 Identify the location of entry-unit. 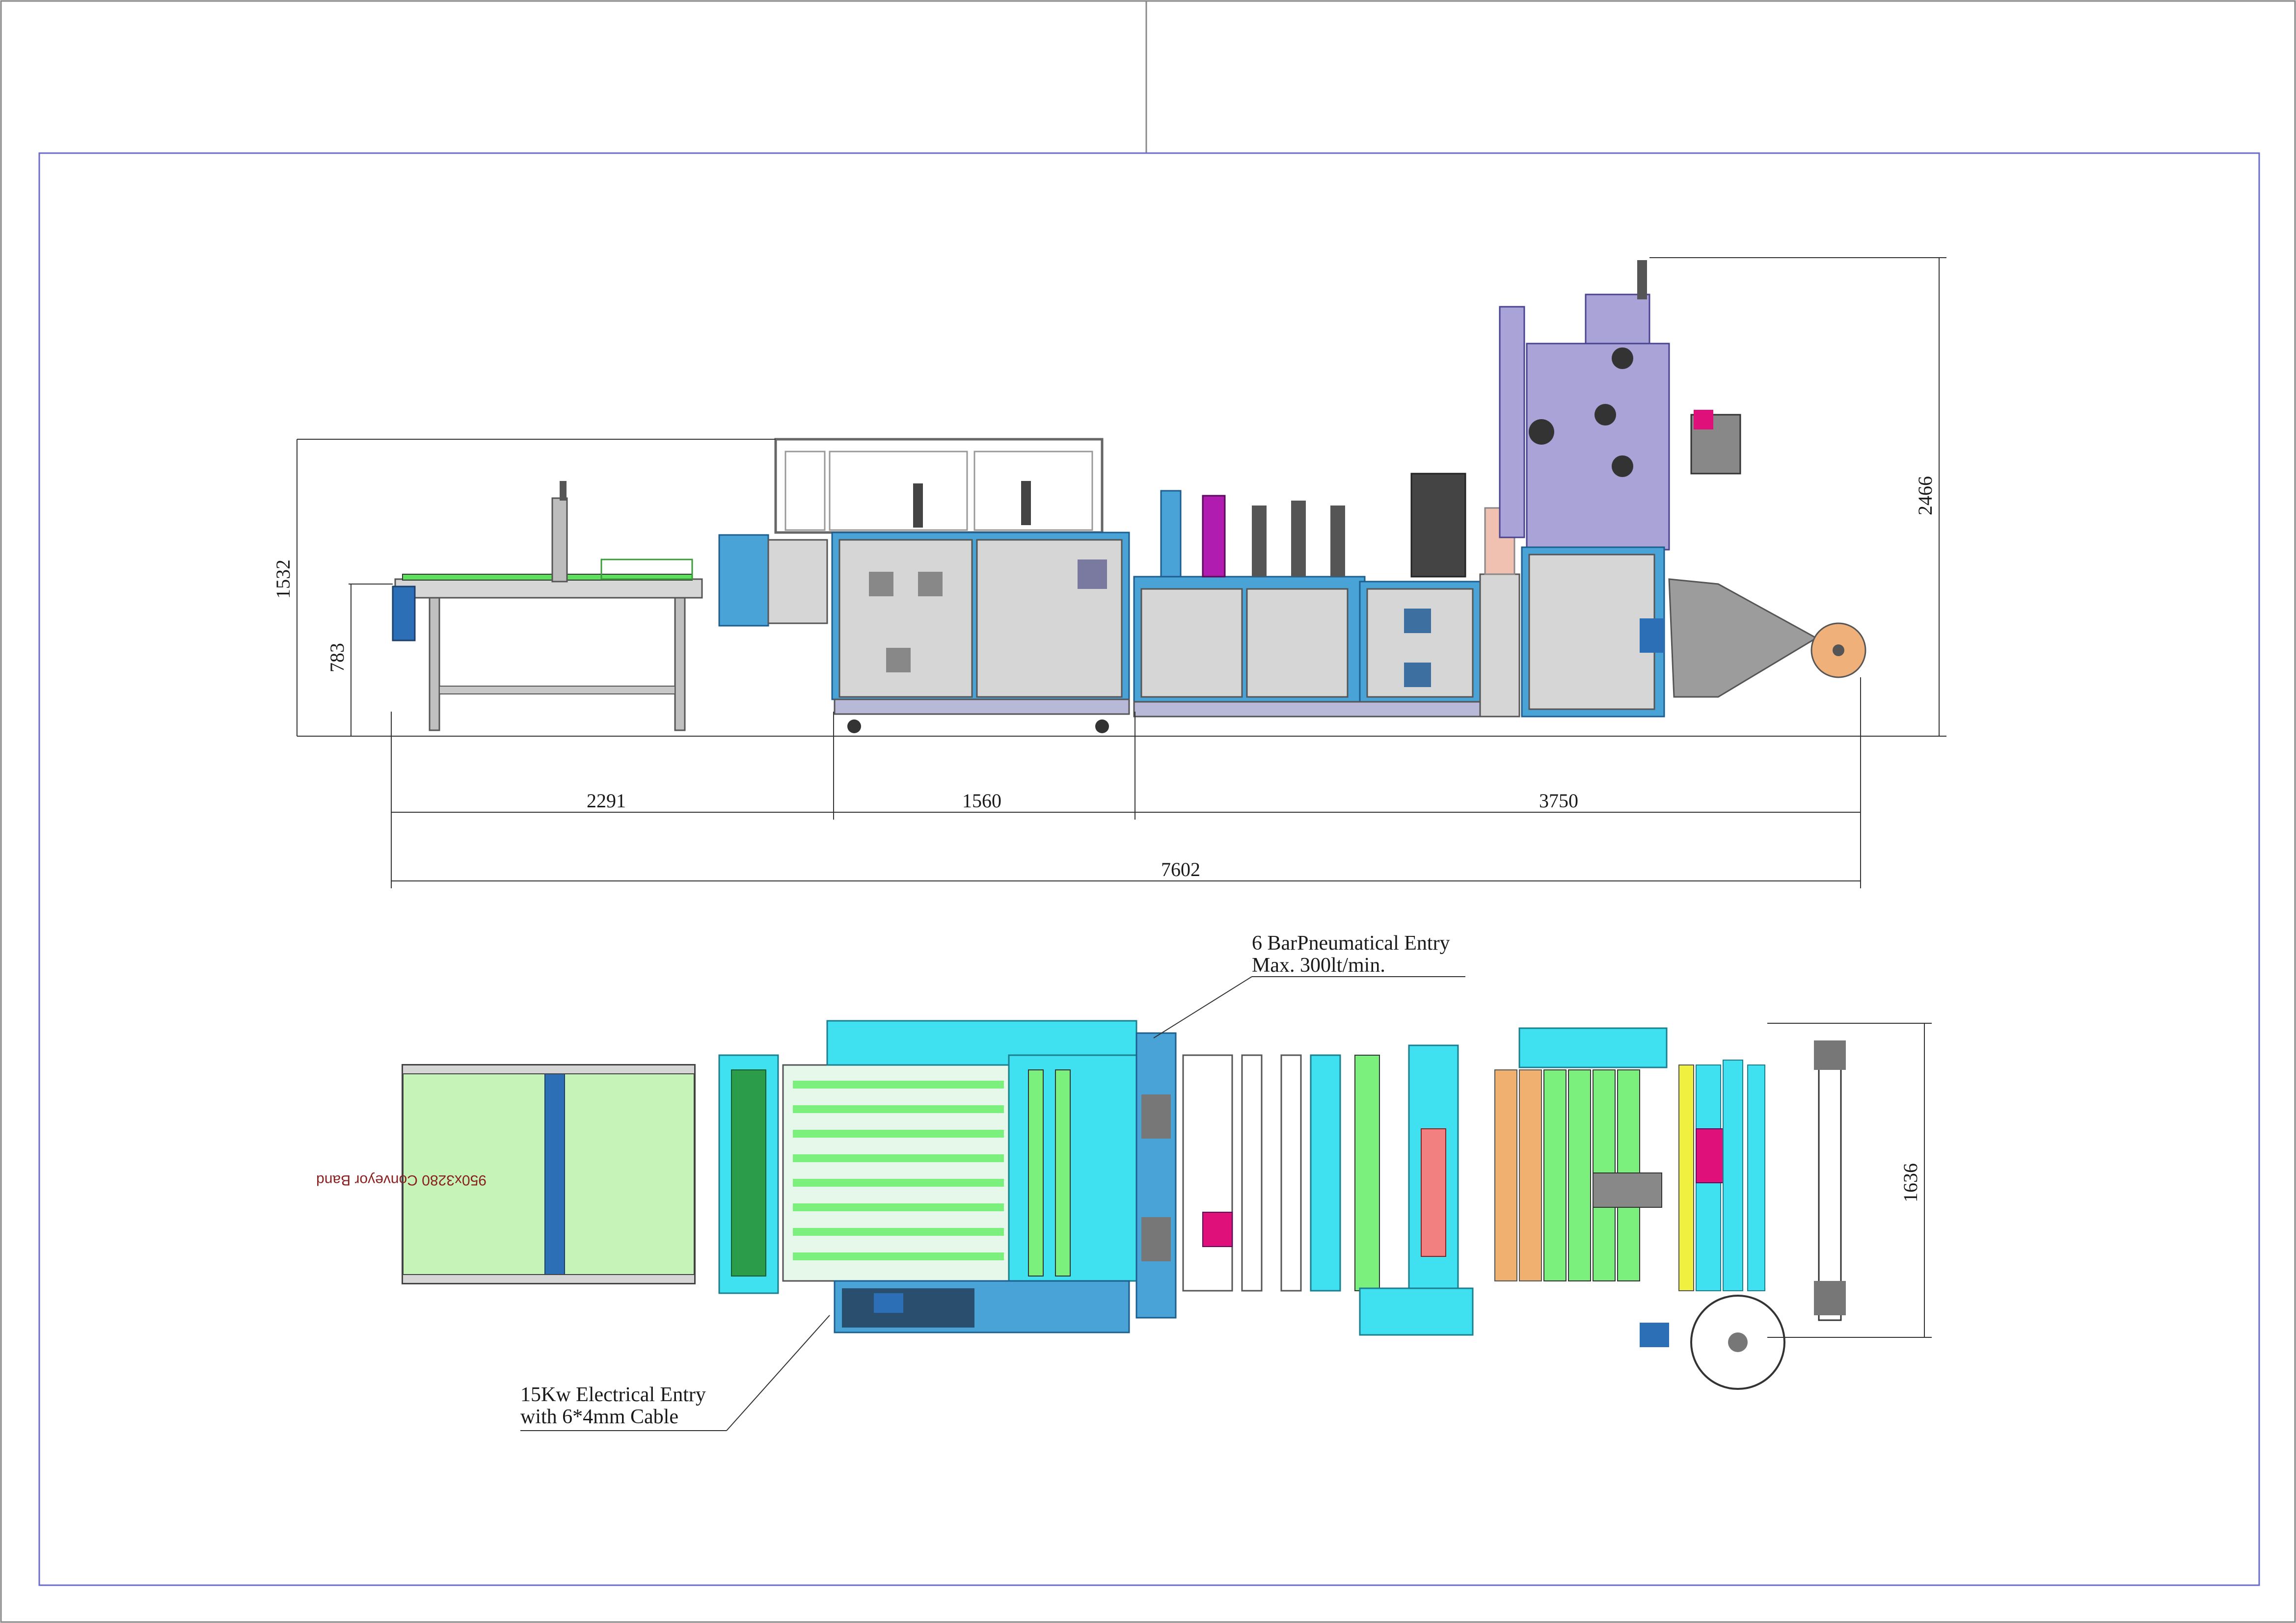
(743, 580).